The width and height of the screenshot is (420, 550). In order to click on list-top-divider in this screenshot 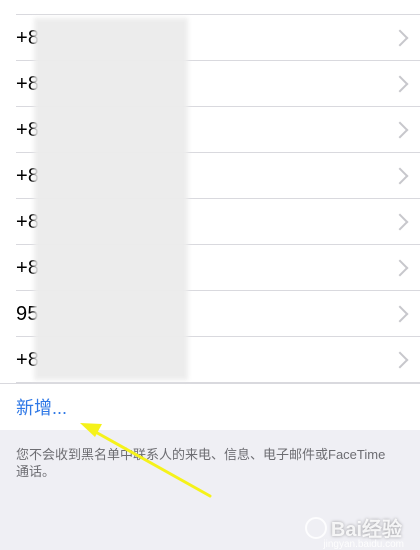, I will do `click(218, 7)`.